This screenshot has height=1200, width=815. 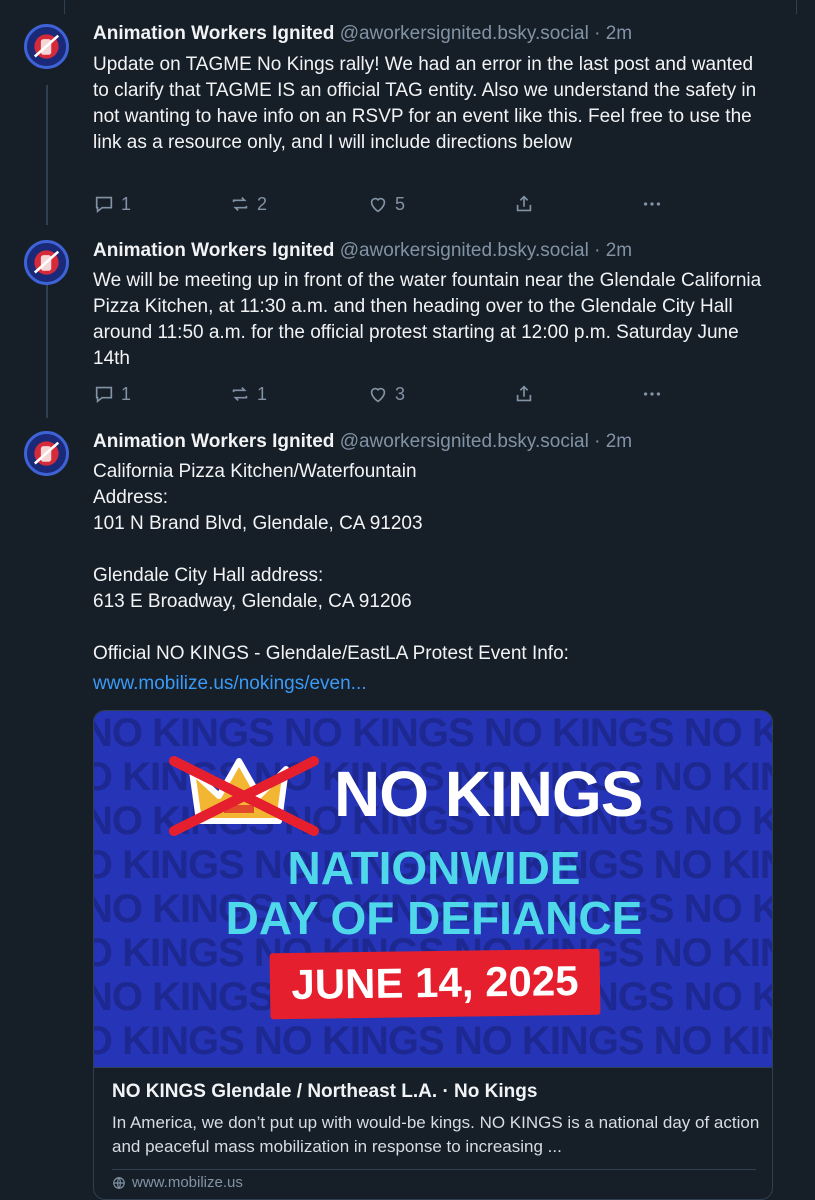 I want to click on link-card-domain: www.mobilize.us, so click(x=177, y=1182).